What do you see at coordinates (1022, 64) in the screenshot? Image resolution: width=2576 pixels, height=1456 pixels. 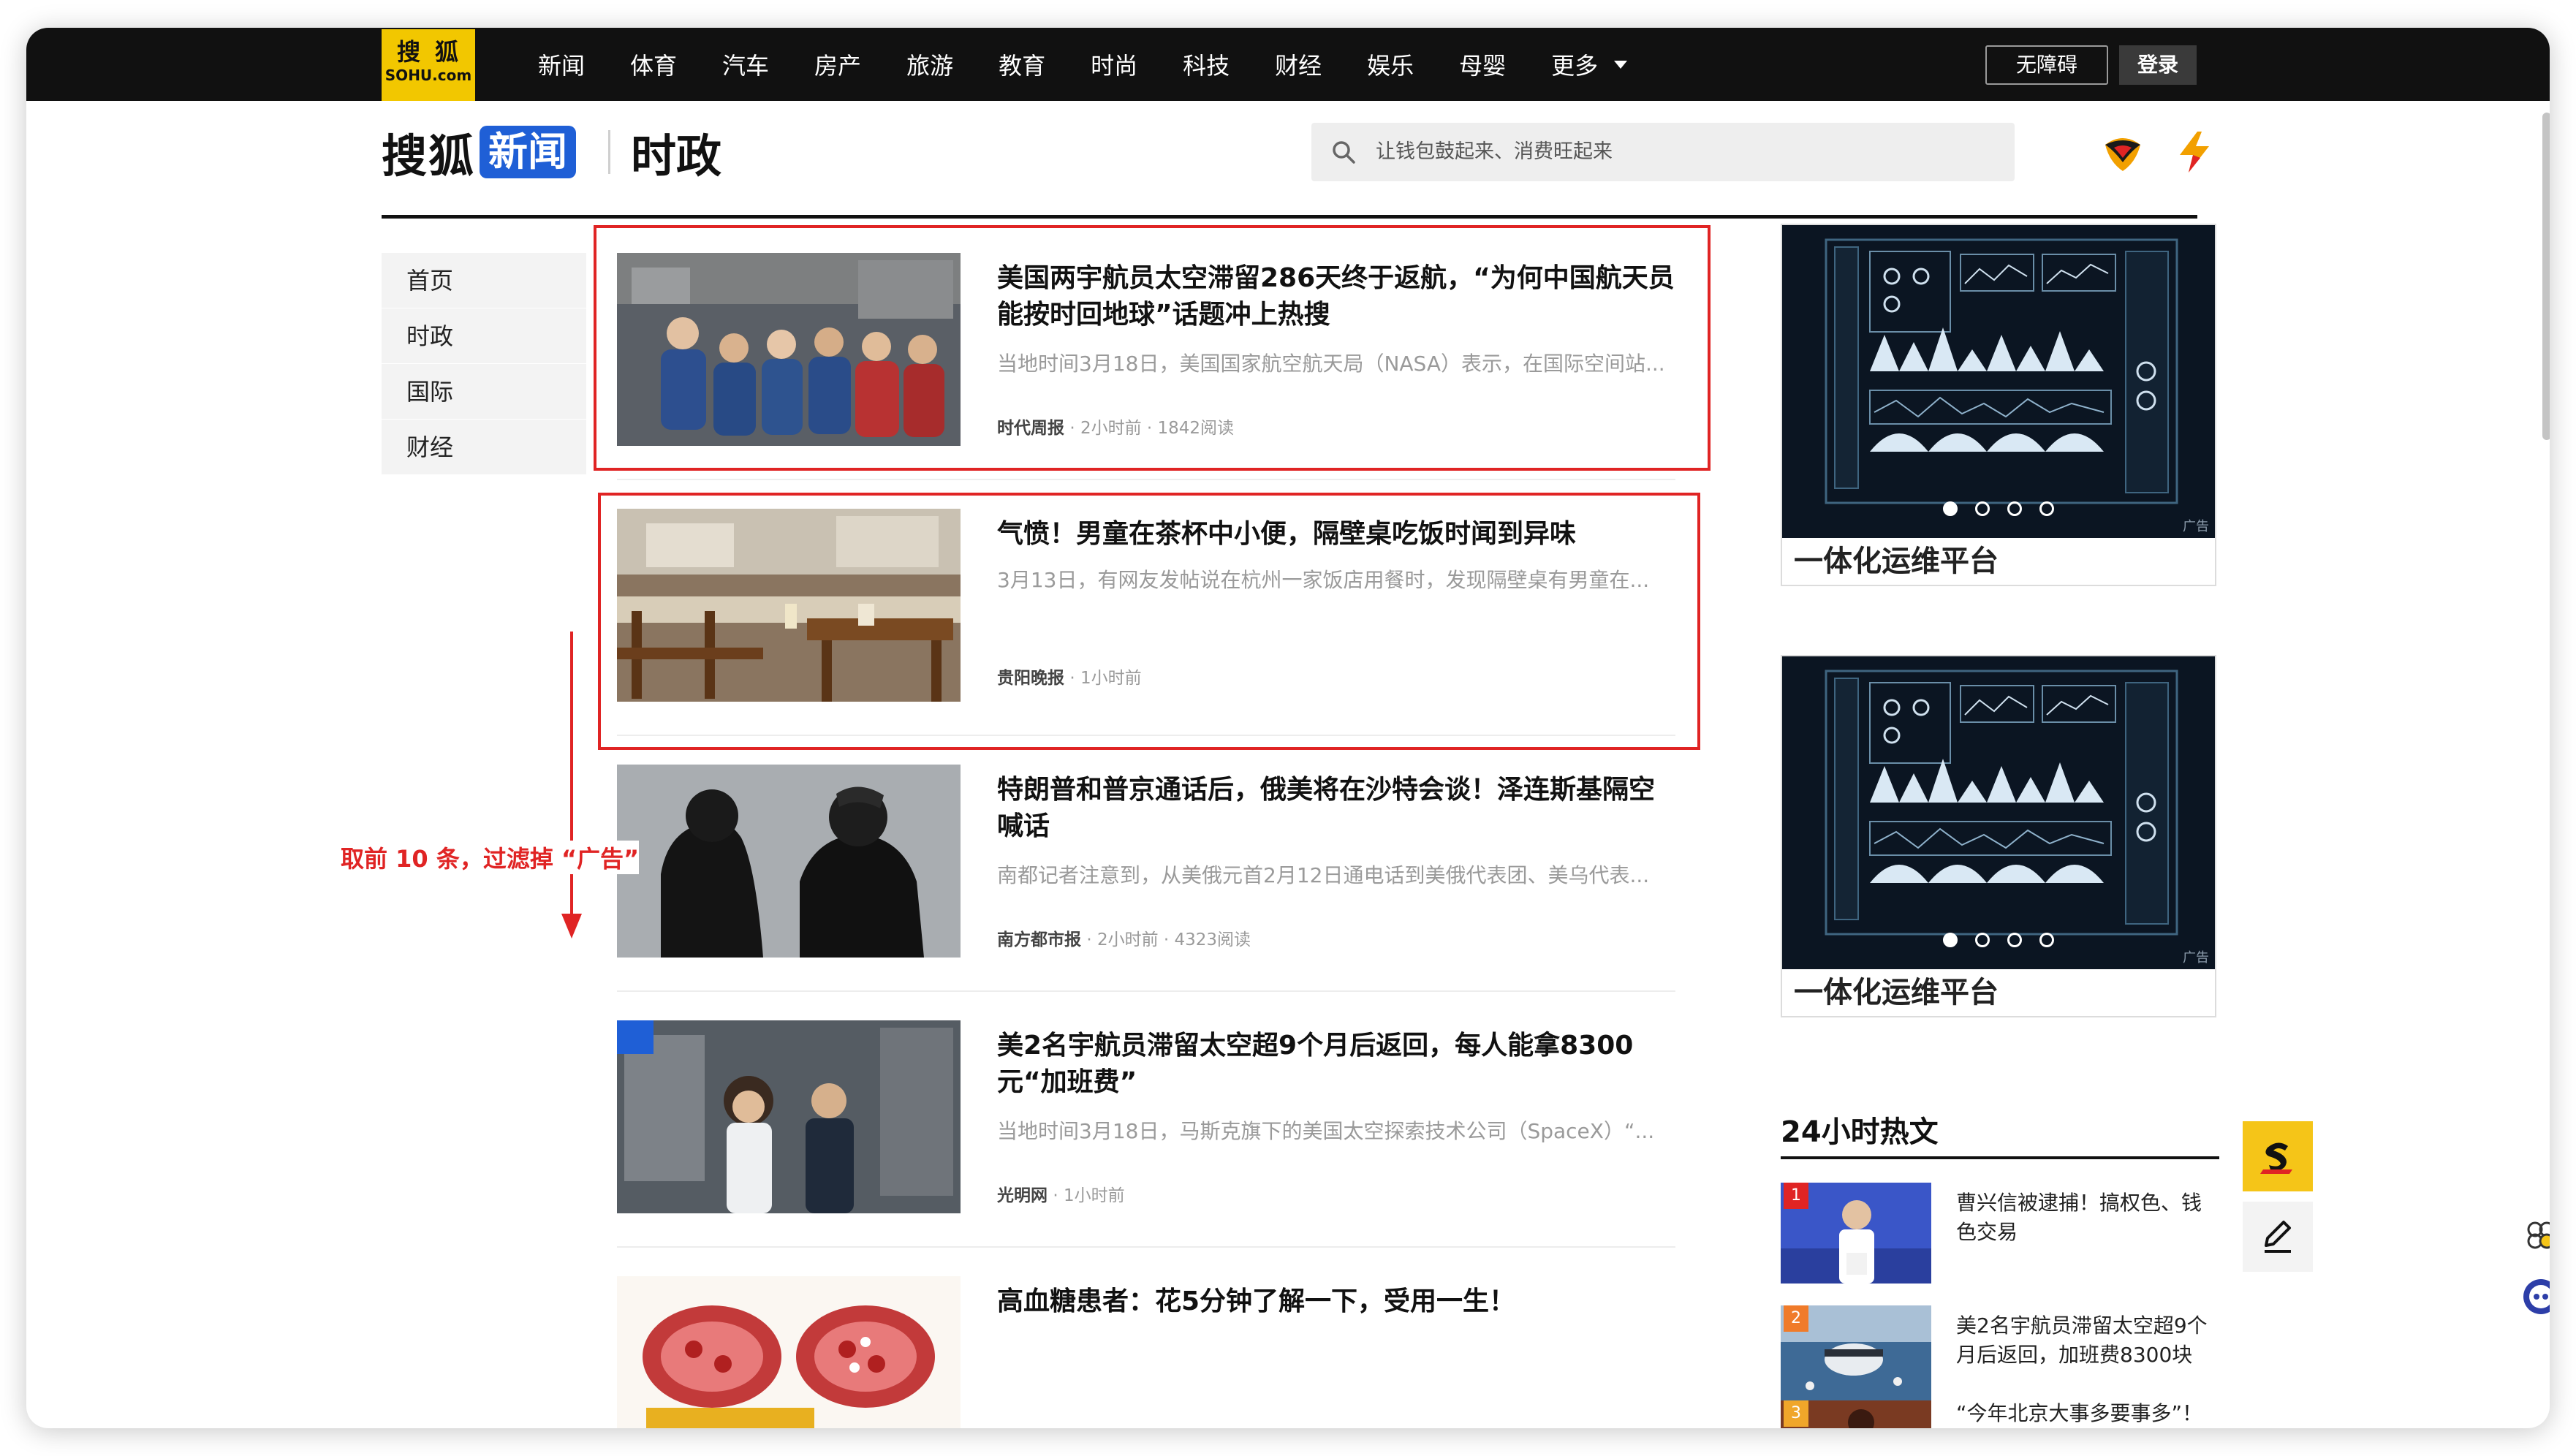 I see `nav-item-education: 教育` at bounding box center [1022, 64].